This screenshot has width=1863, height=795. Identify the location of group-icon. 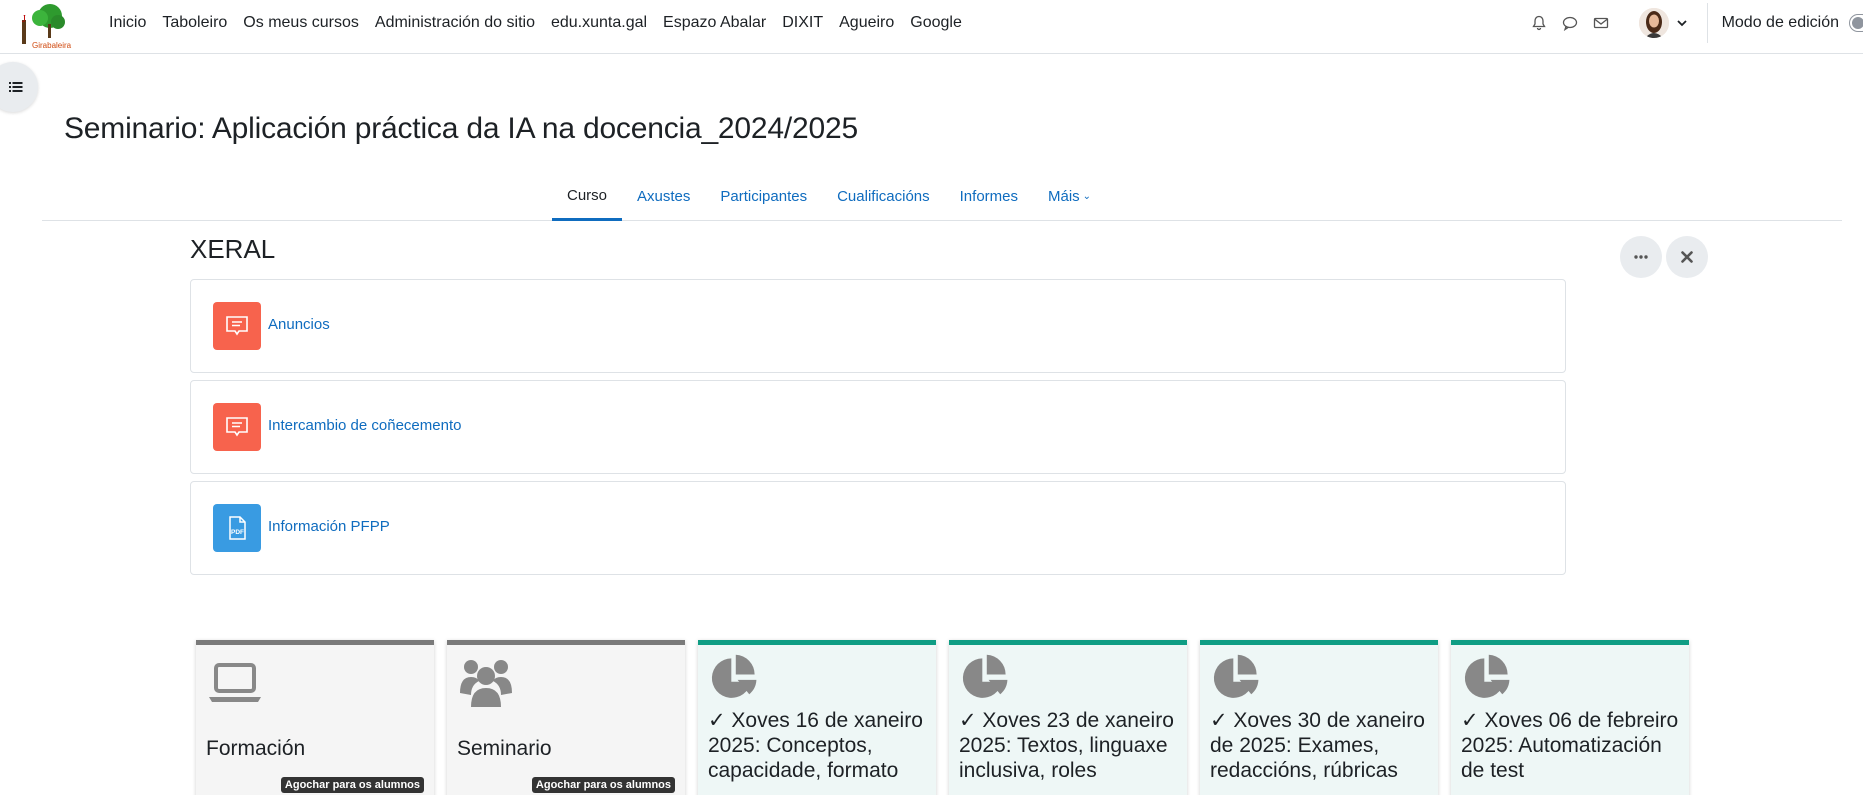
(486, 683).